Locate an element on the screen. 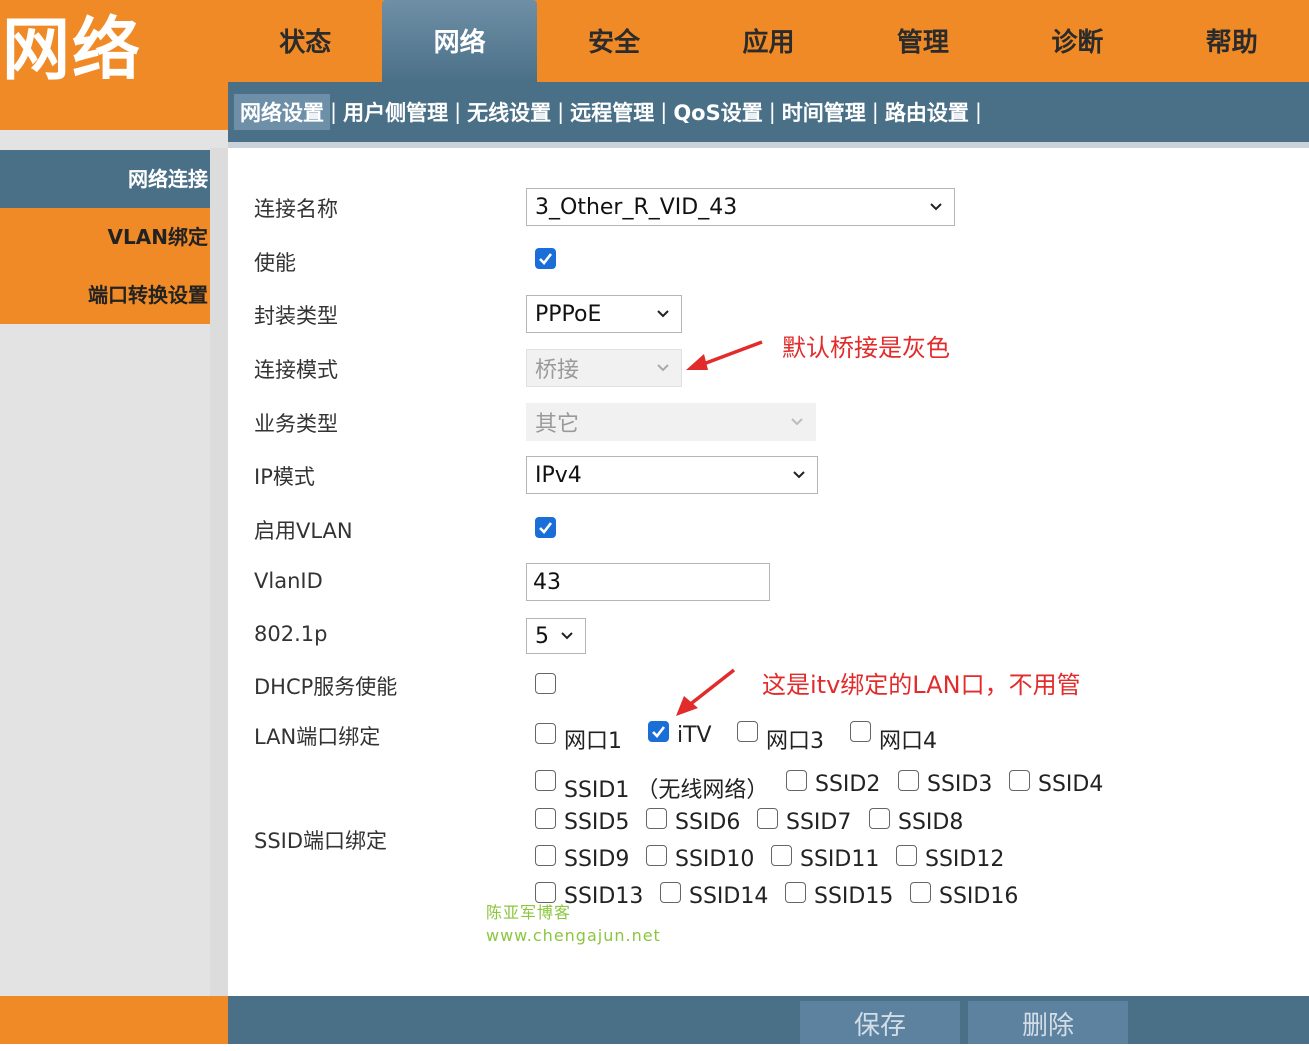 The width and height of the screenshot is (1309, 1051). ssid3-checkbox is located at coordinates (908, 780).